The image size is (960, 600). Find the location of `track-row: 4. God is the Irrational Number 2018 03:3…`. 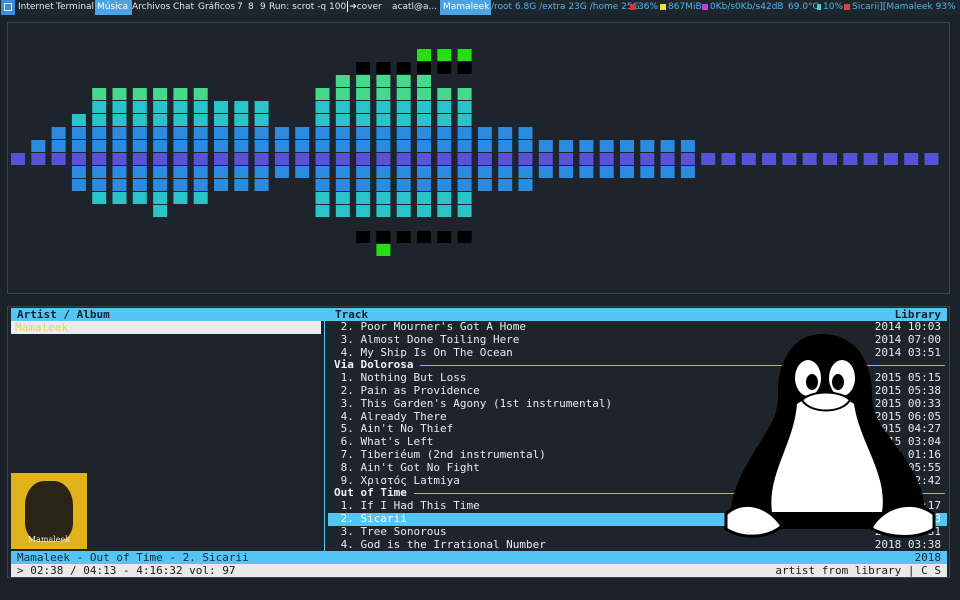

track-row: 4. God is the Irrational Number 2018 03:3… is located at coordinates (637, 544).